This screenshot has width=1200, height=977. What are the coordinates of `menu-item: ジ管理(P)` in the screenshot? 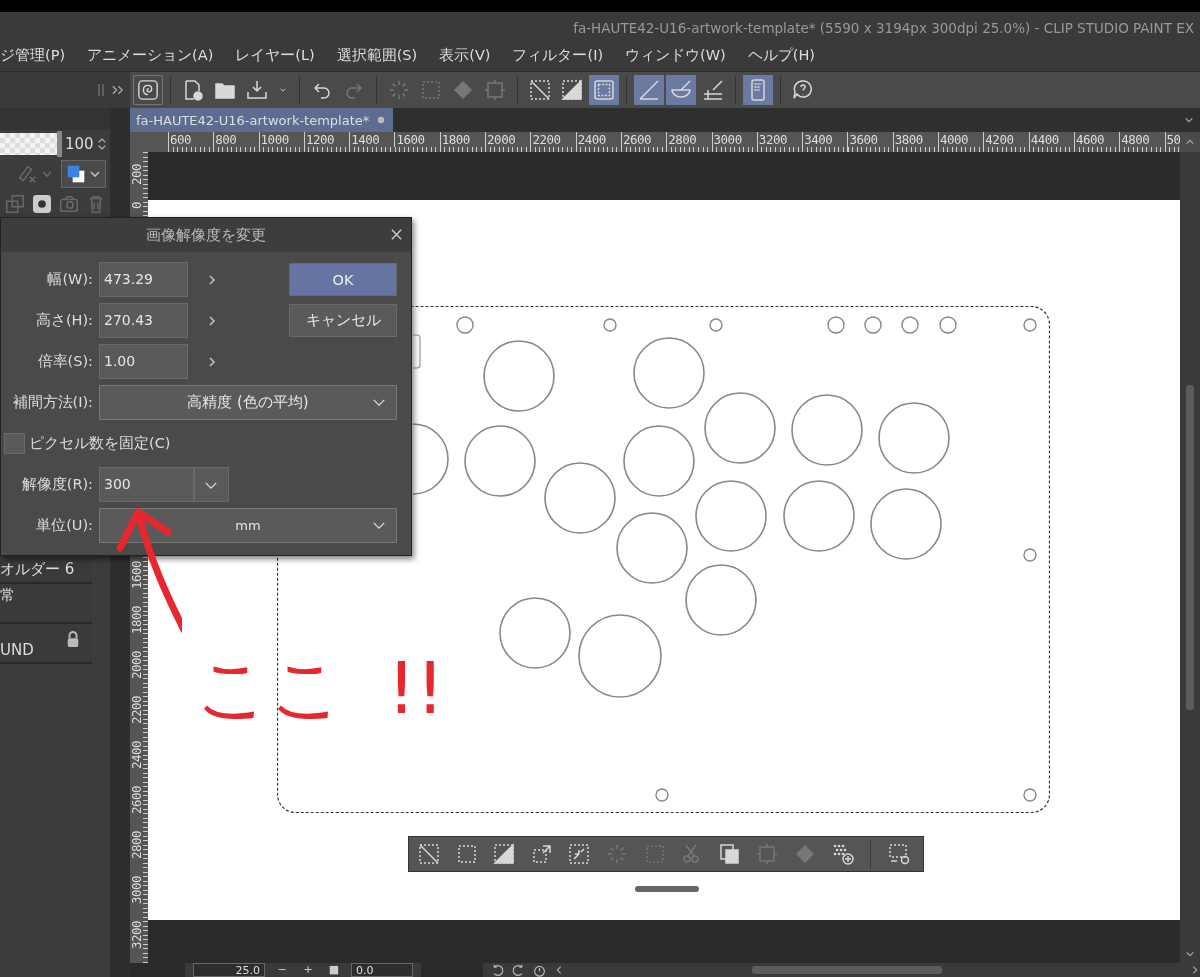 It's located at (38, 55).